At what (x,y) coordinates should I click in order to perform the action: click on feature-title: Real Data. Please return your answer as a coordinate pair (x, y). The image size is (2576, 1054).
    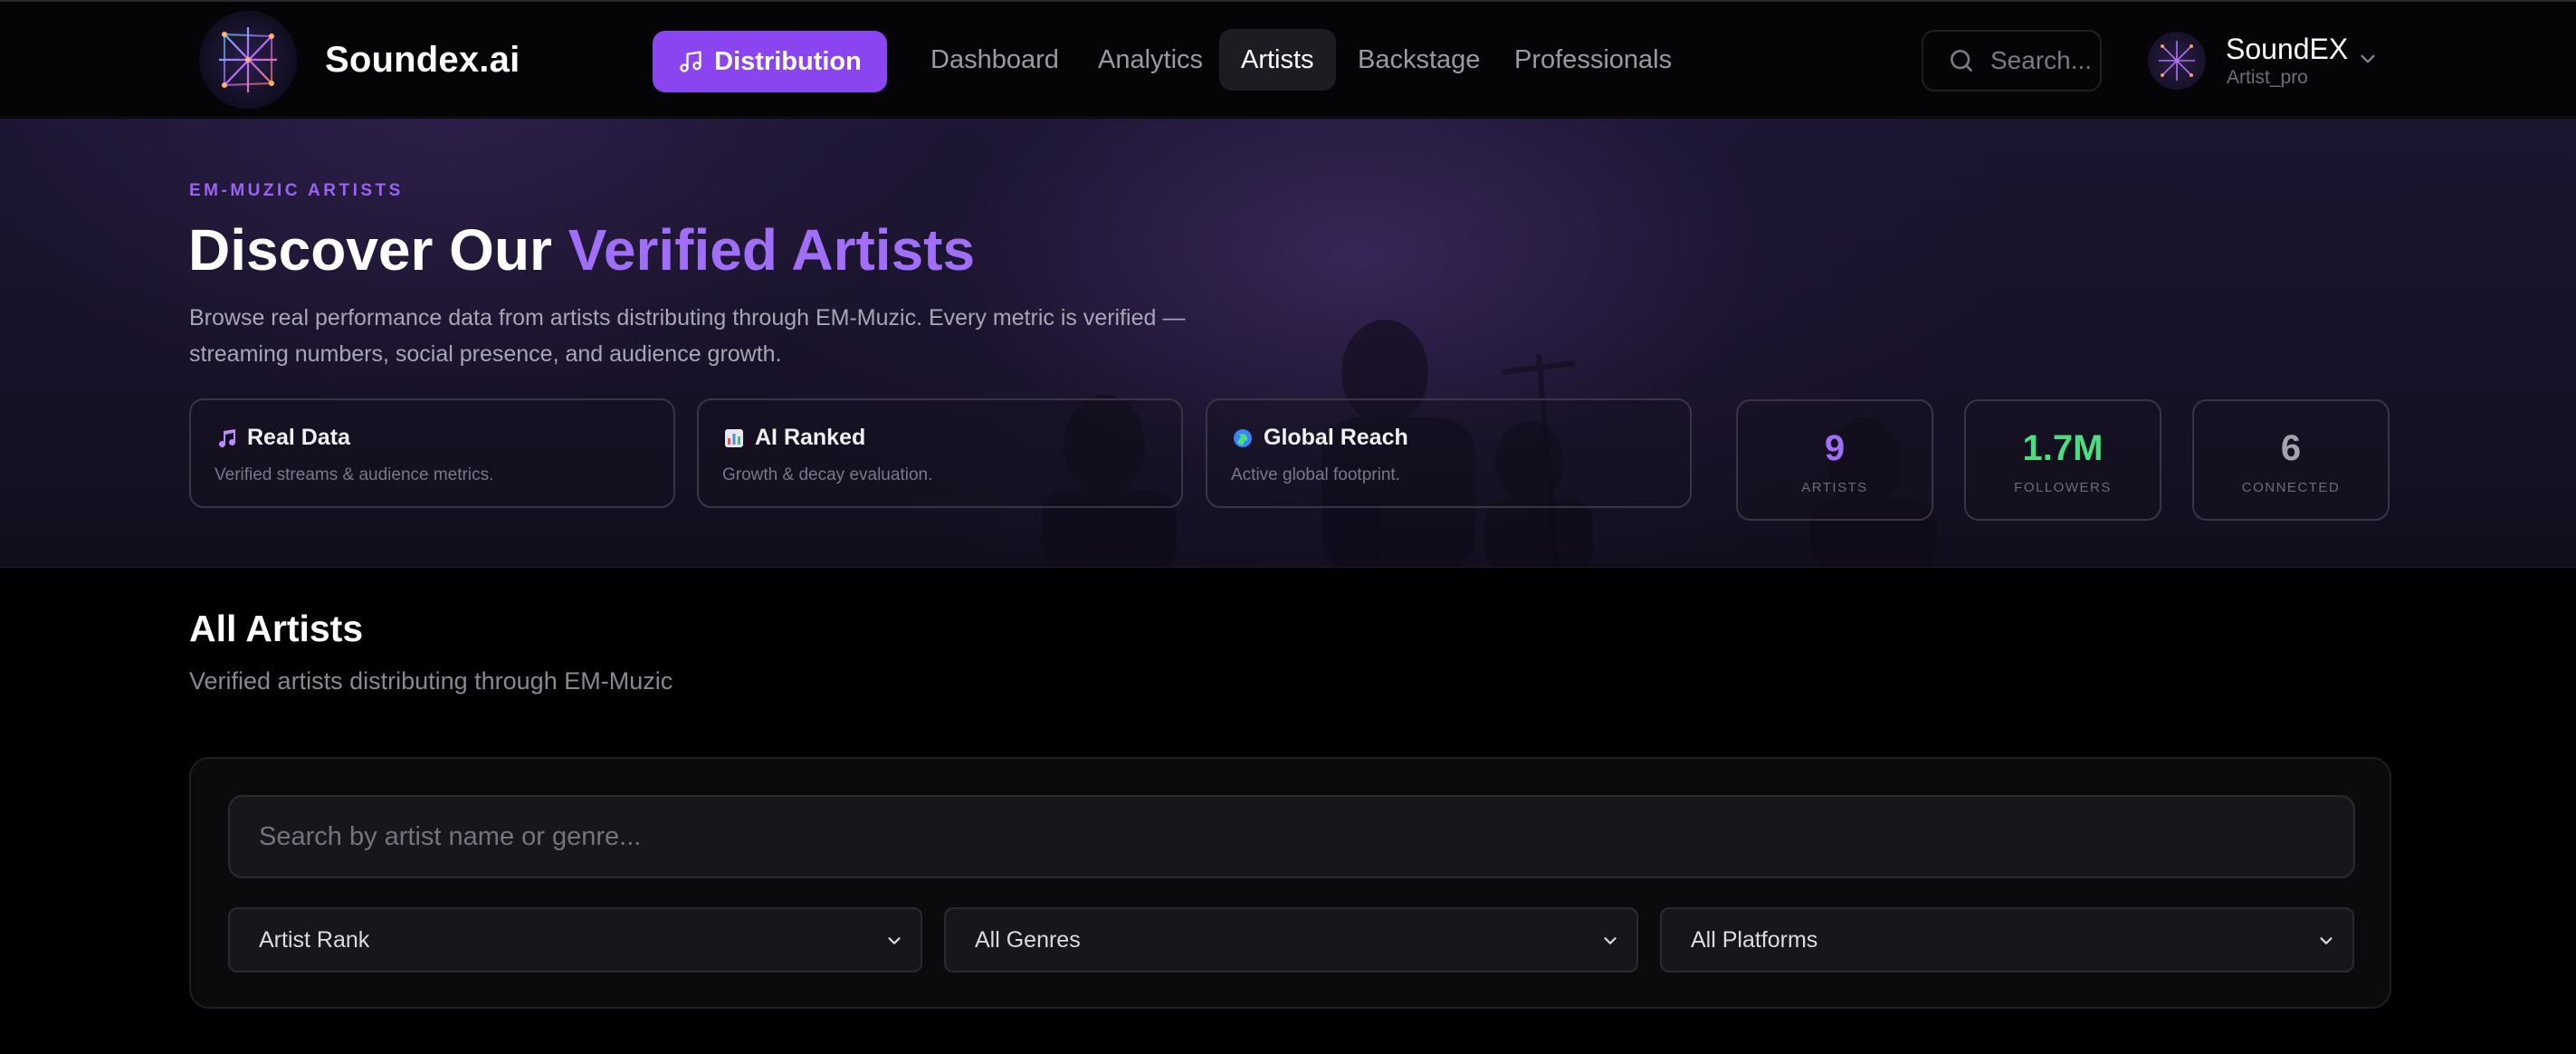
    Looking at the image, I should click on (298, 437).